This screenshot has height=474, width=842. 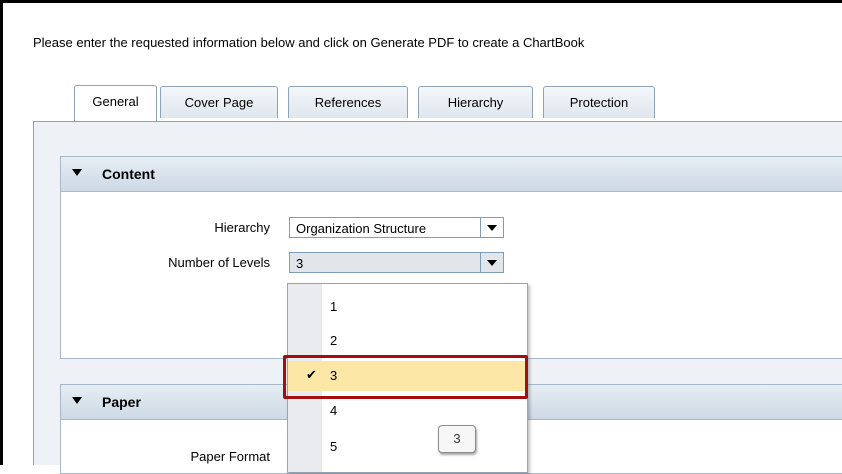 What do you see at coordinates (230, 456) in the screenshot?
I see `paper-format-label: Paper Format` at bounding box center [230, 456].